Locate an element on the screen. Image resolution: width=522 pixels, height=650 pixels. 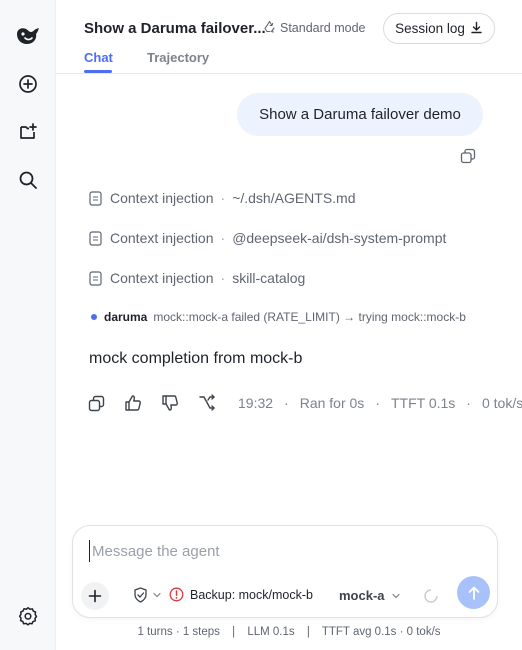
tab-chat: Chat is located at coordinates (98, 57).